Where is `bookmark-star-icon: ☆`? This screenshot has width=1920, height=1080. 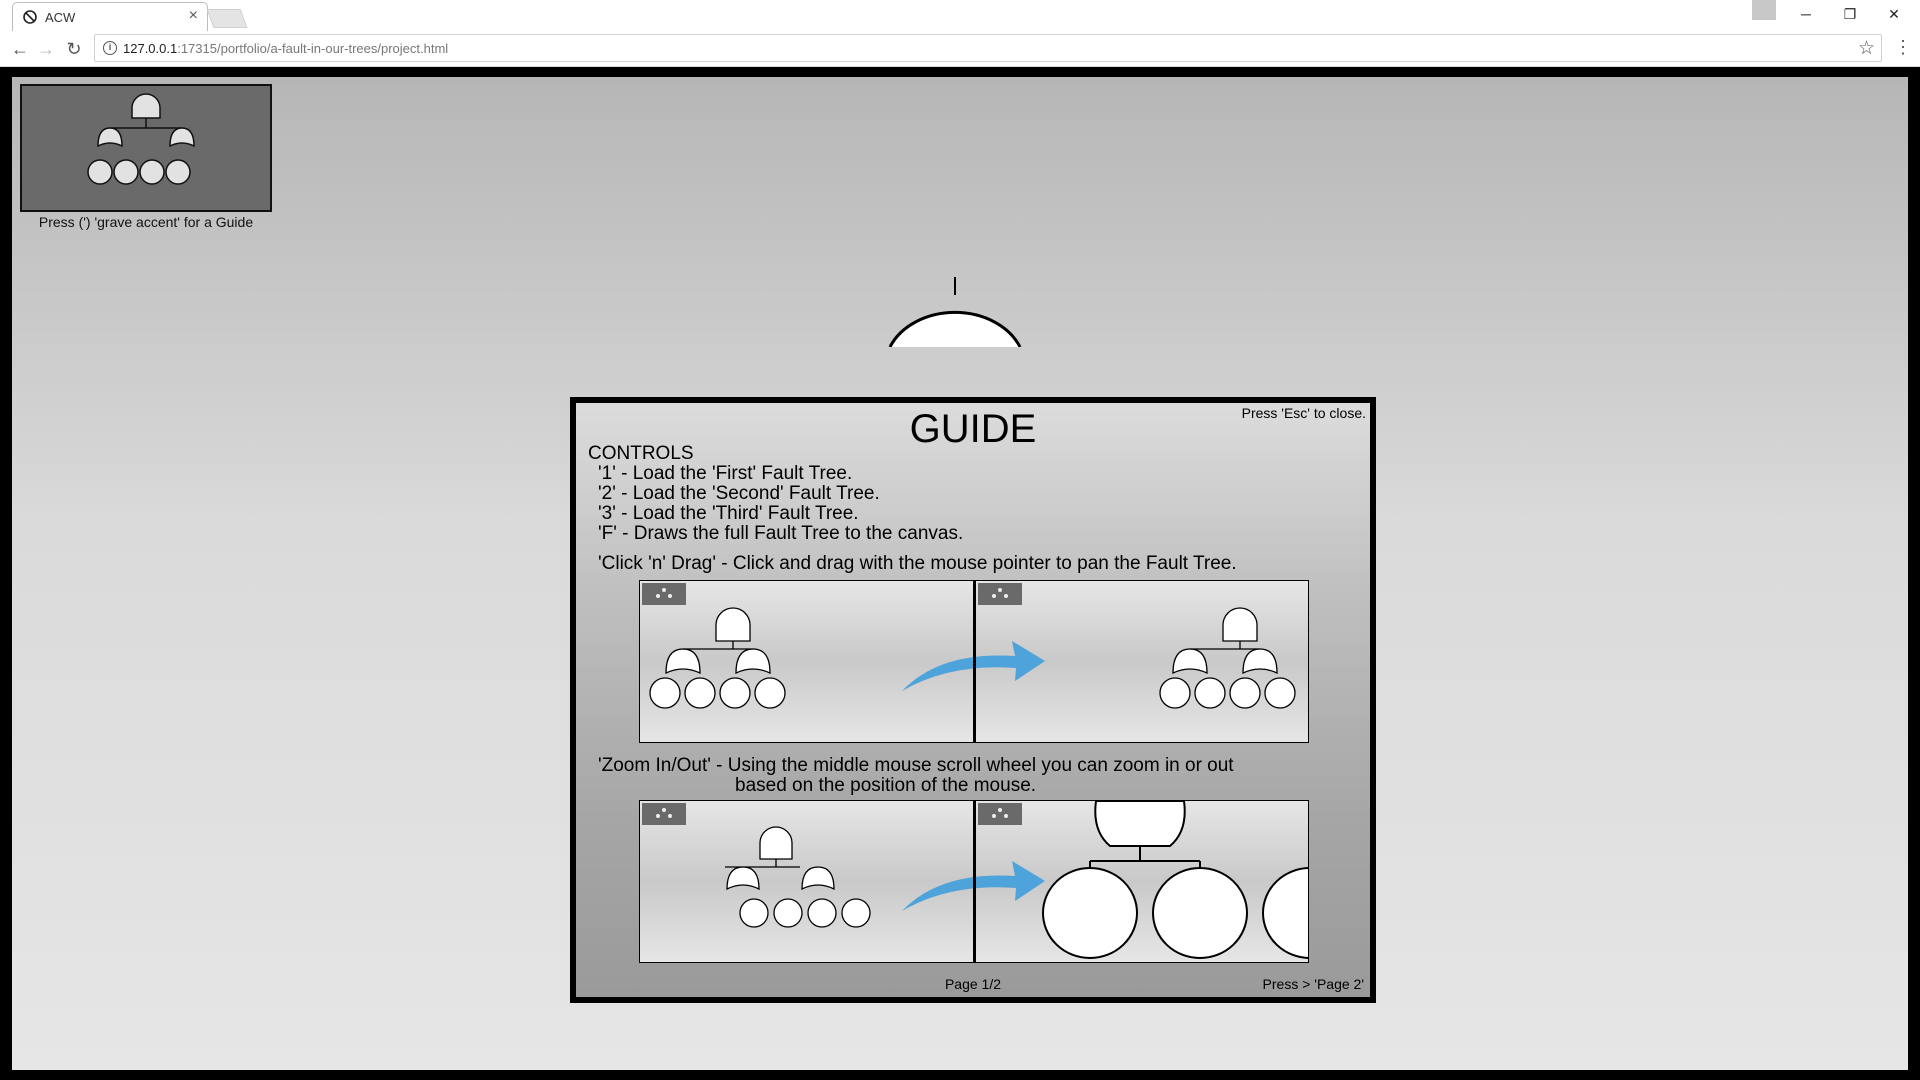 bookmark-star-icon: ☆ is located at coordinates (1866, 48).